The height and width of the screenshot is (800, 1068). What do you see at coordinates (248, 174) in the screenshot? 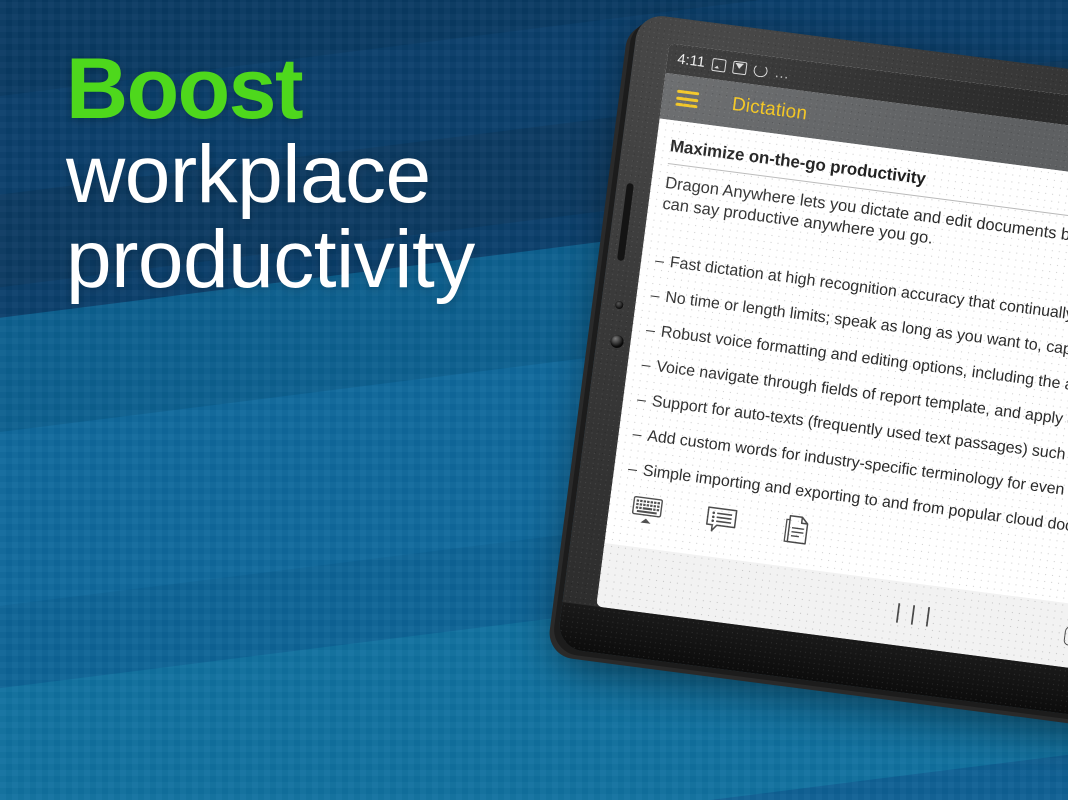
I see `headline-line-2: workplace` at bounding box center [248, 174].